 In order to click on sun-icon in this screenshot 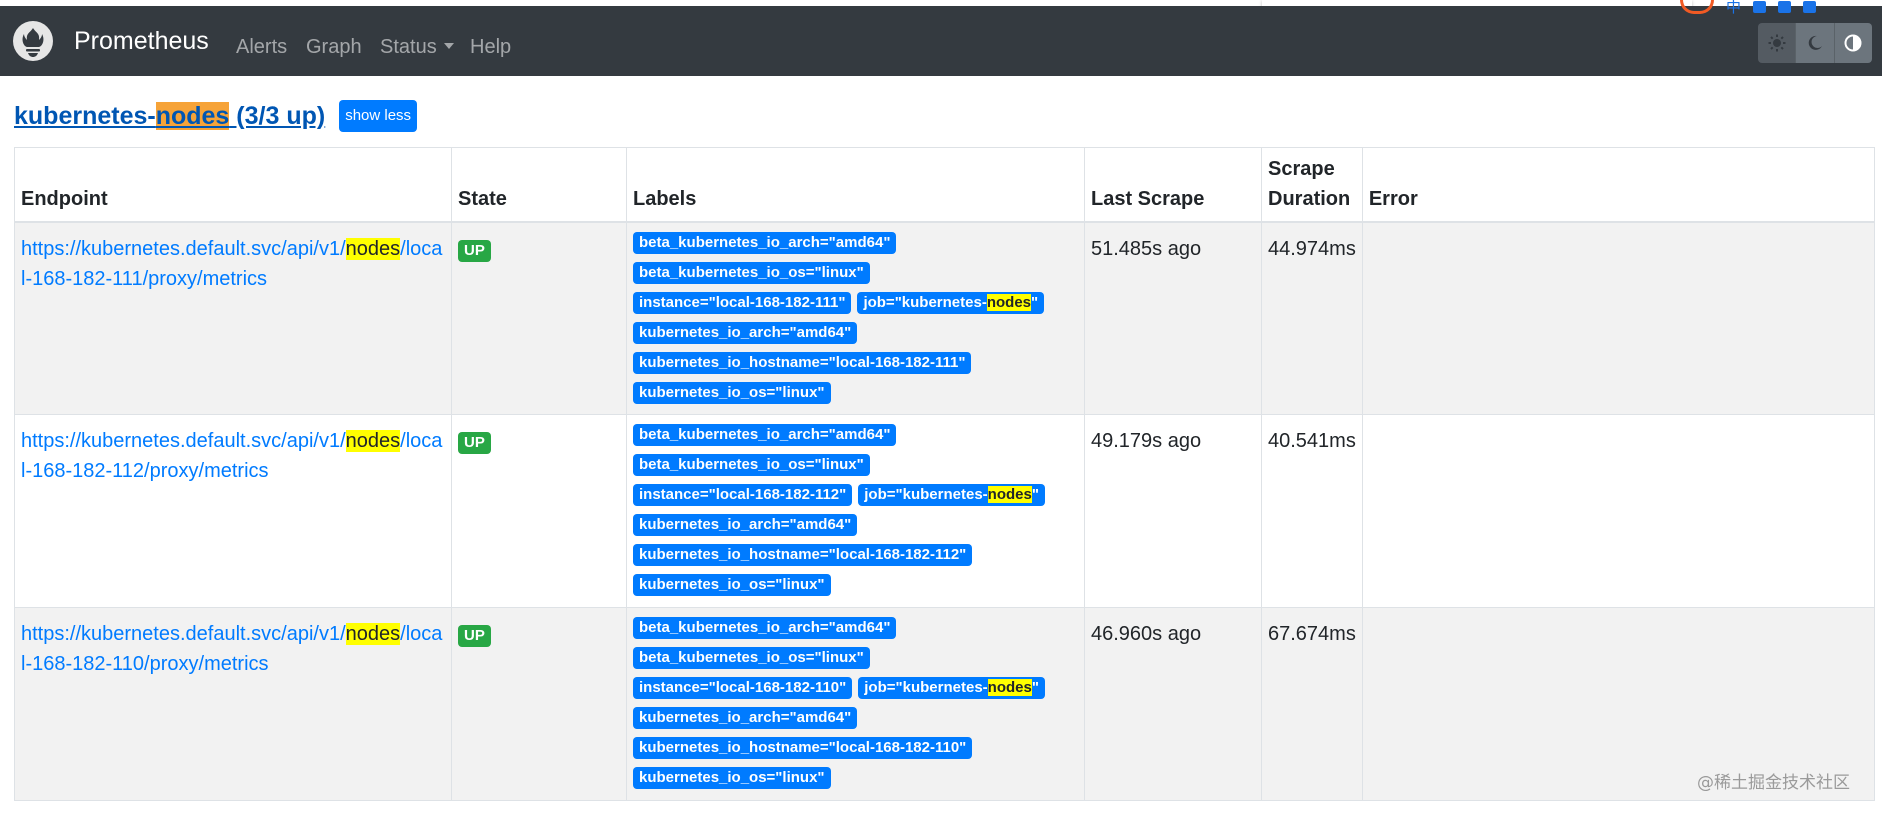, I will do `click(1777, 43)`.